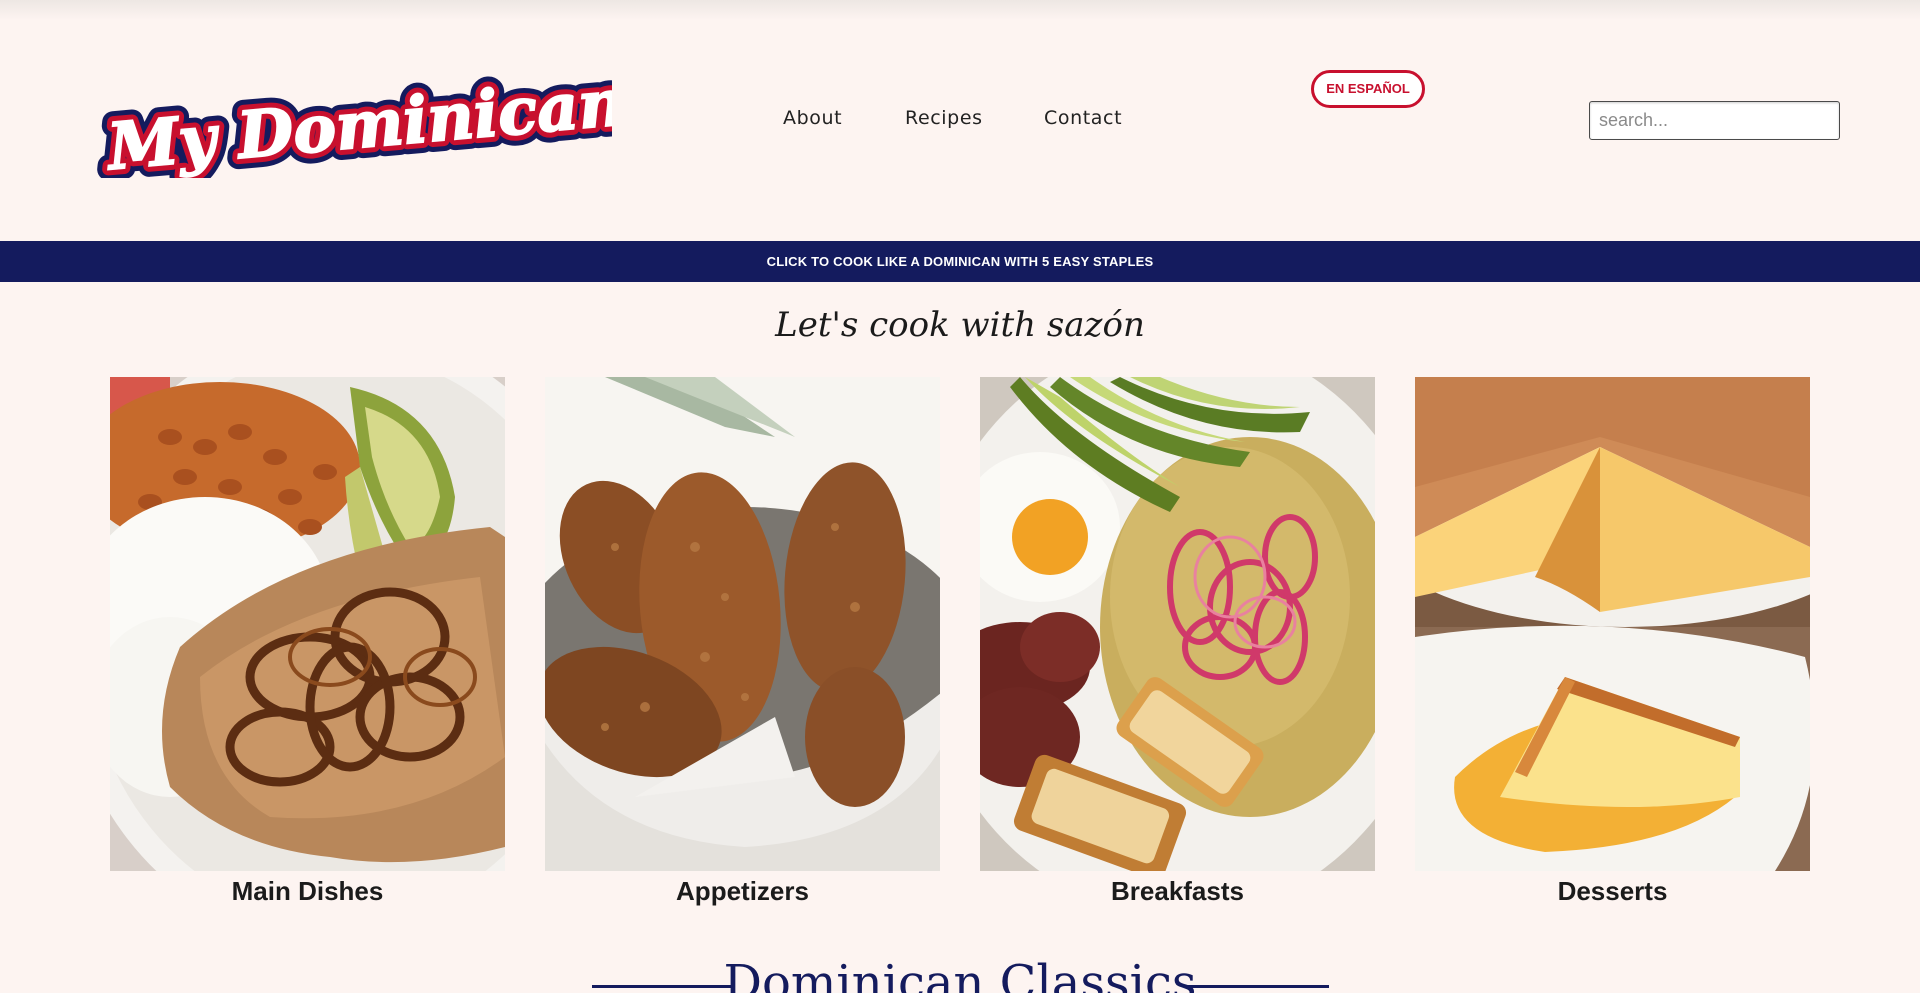 Image resolution: width=1920 pixels, height=993 pixels. Describe the element at coordinates (307, 624) in the screenshot. I see `main-dishes-image` at that location.